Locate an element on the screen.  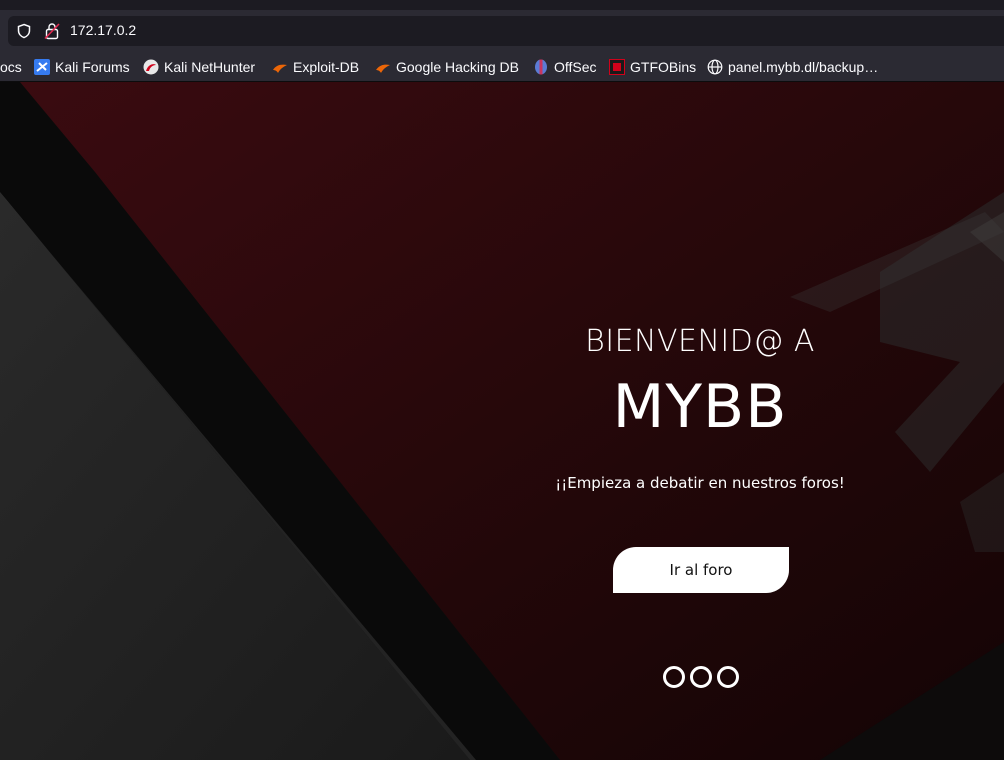
bookmark-exploit-db: Exploit-DB is located at coordinates (315, 67).